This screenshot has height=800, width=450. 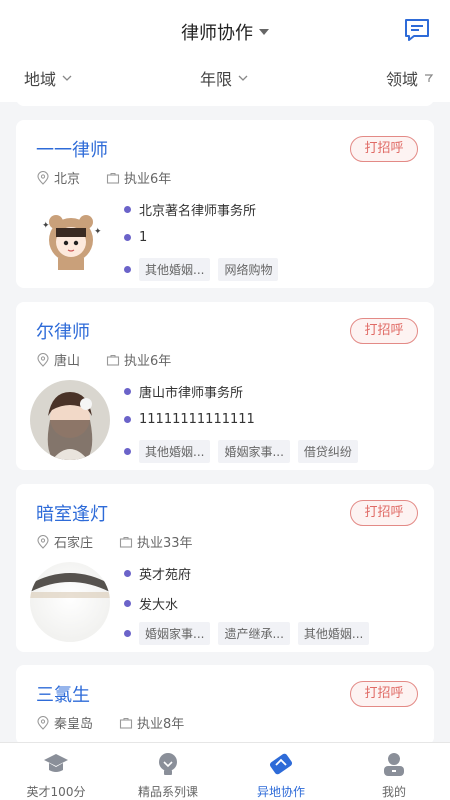 What do you see at coordinates (67, 361) in the screenshot?
I see `lawyer-city: 唐山` at bounding box center [67, 361].